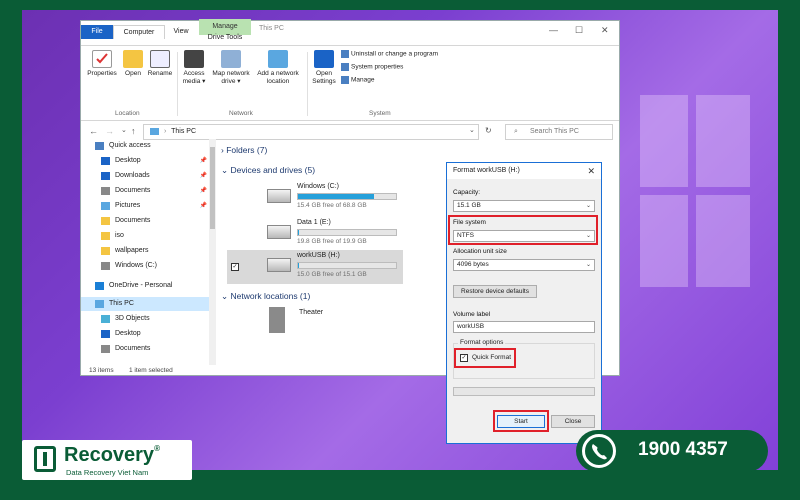  Describe the element at coordinates (469, 205) in the screenshot. I see `capacity-value: 15.1 GB` at that location.